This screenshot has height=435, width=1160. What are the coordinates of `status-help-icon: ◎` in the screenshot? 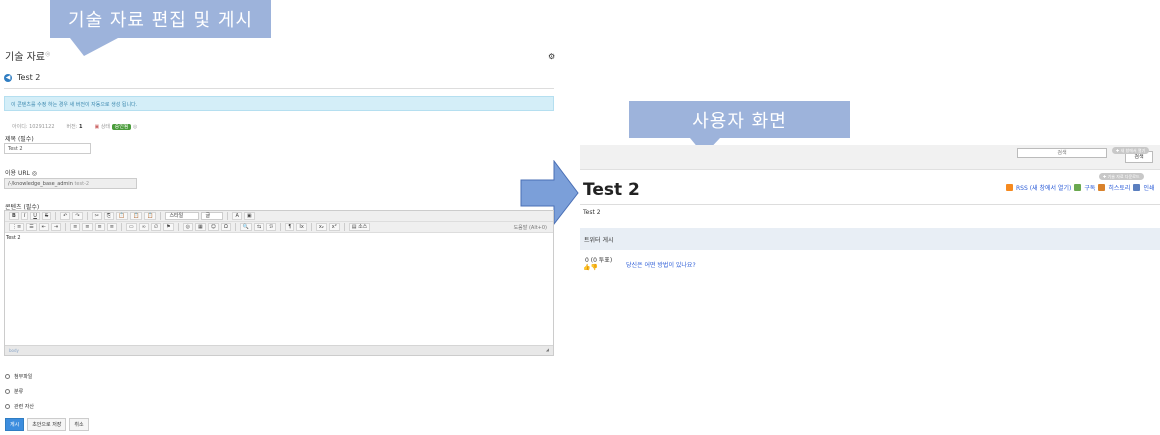 It's located at (135, 127).